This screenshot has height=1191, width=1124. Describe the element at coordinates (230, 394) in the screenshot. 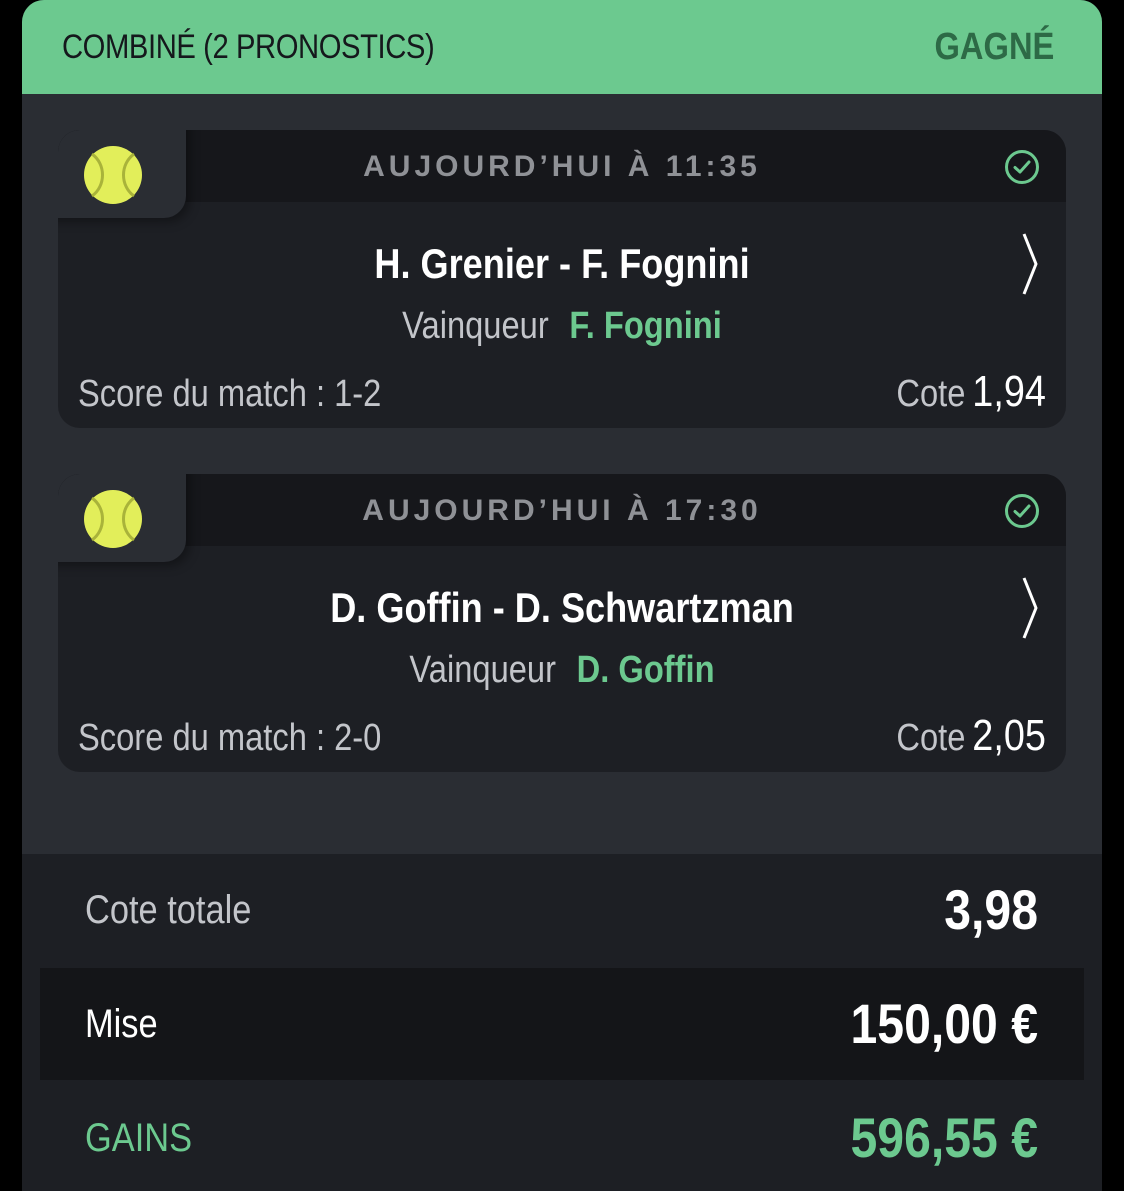

I see `match-score: Score du match : 1-2` at that location.